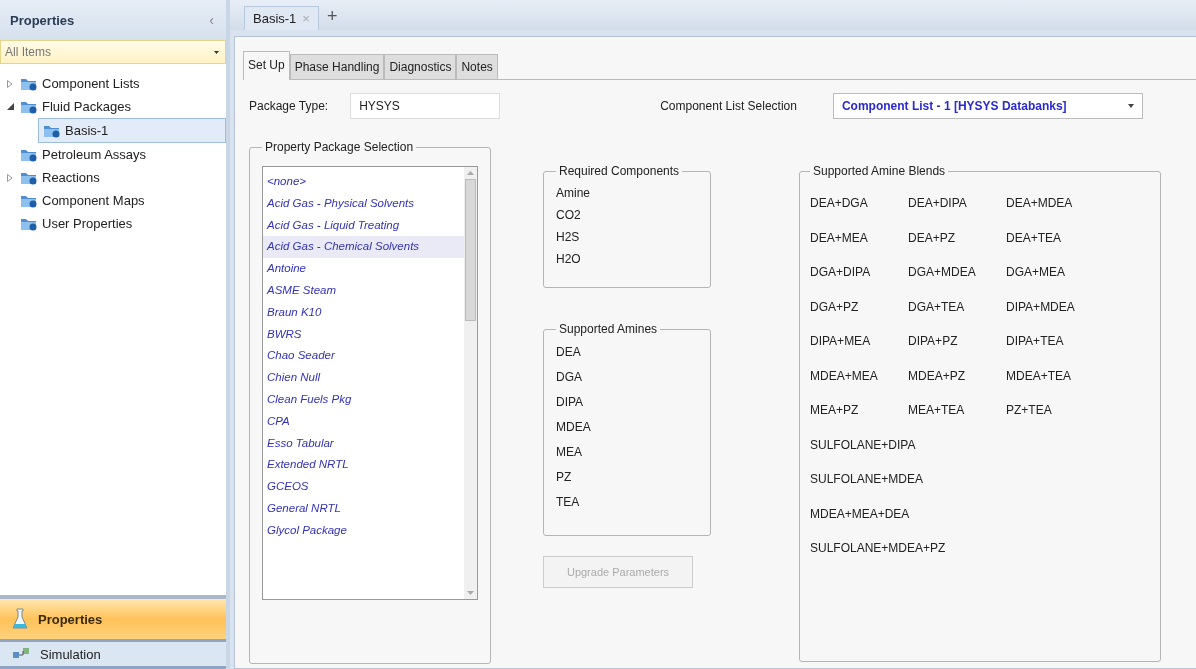 This screenshot has height=669, width=1196. What do you see at coordinates (569, 452) in the screenshot?
I see `amine-name: MEA` at bounding box center [569, 452].